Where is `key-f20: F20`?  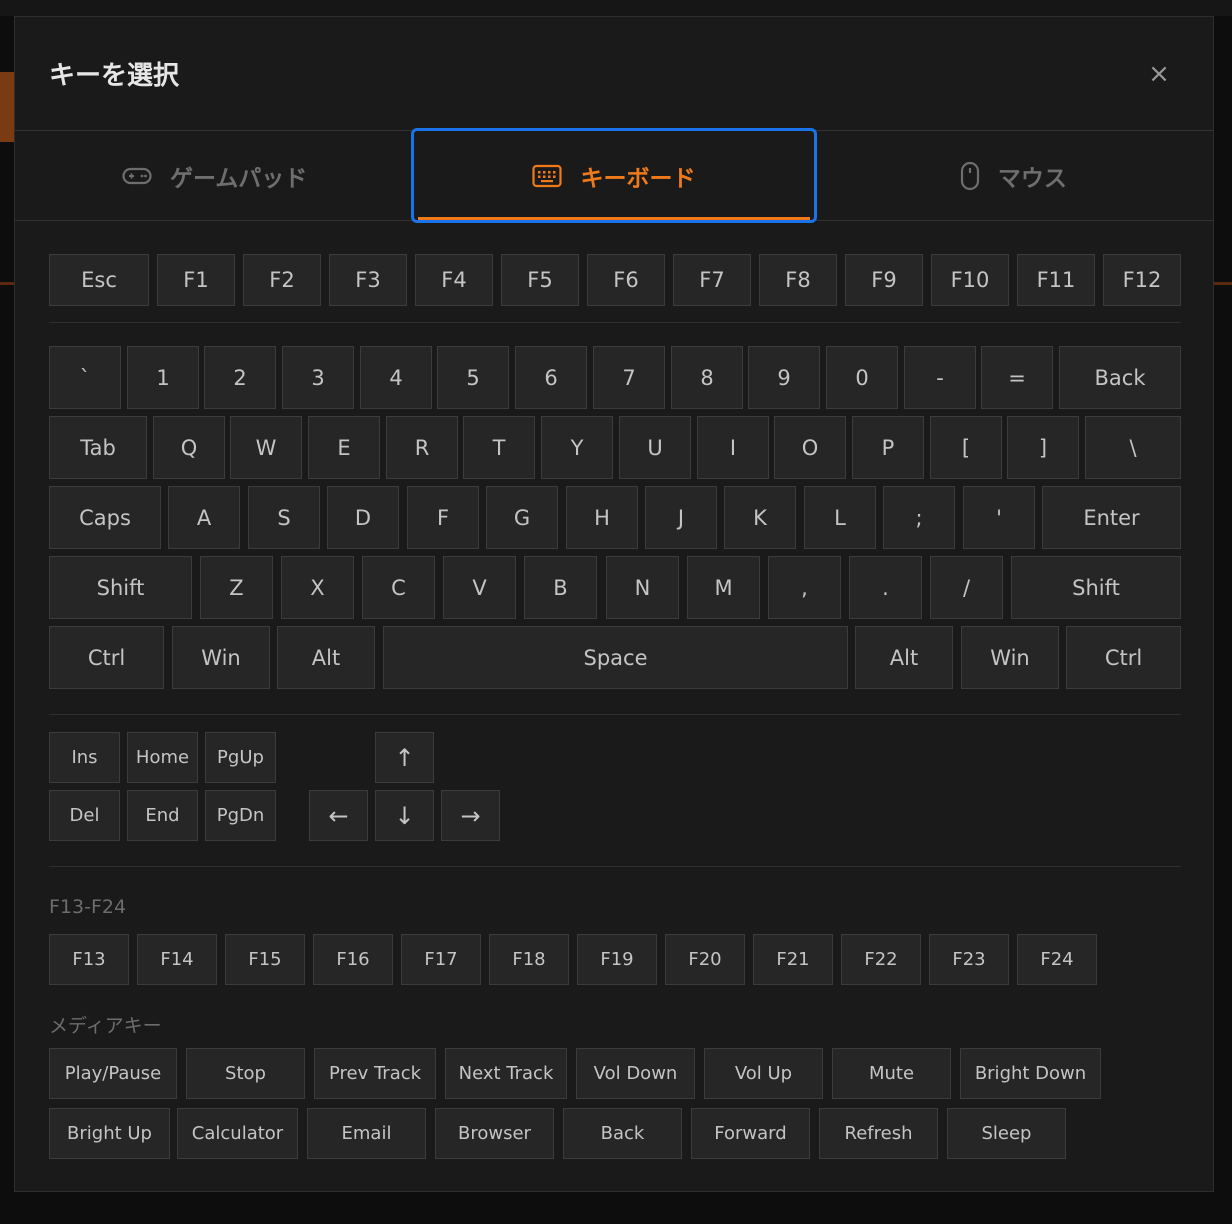 key-f20: F20 is located at coordinates (705, 959).